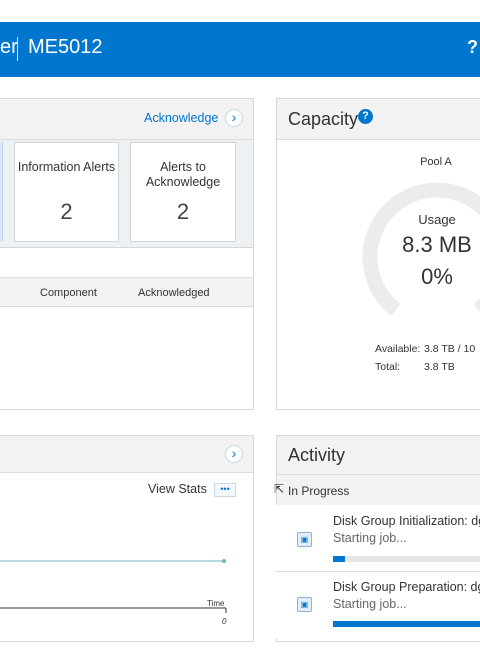  Describe the element at coordinates (65, 47) in the screenshot. I see `system-model: ME5012` at that location.